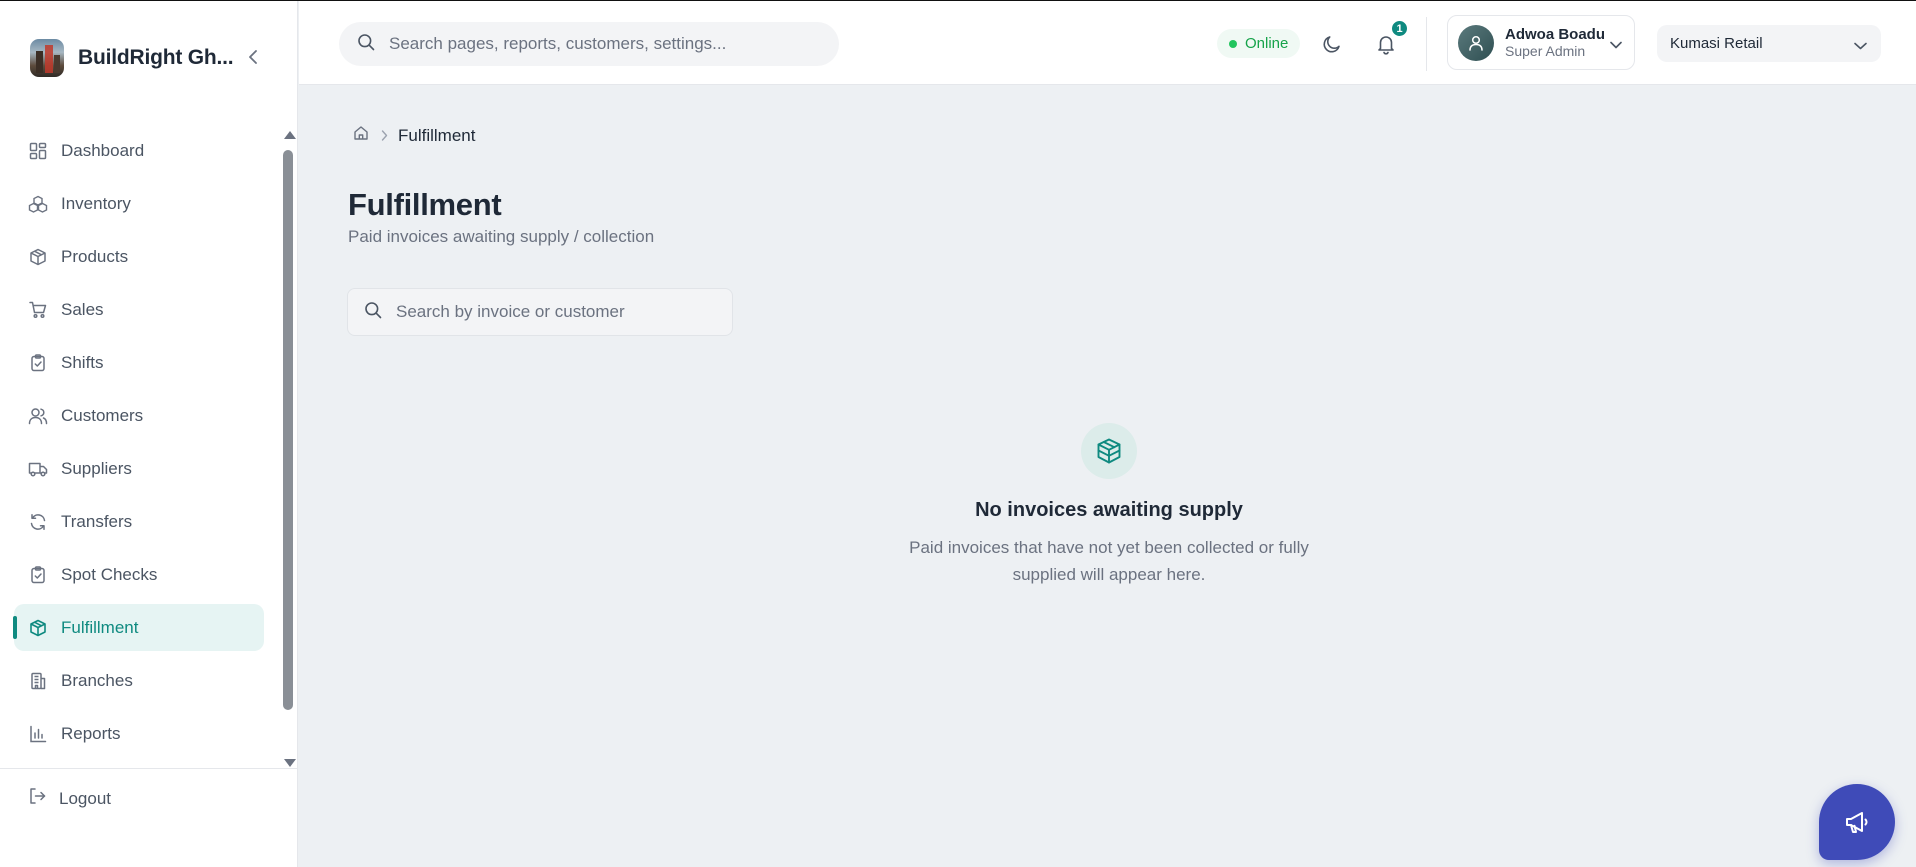 This screenshot has width=1916, height=867. Describe the element at coordinates (556, 312) in the screenshot. I see `invoice-search-input` at that location.